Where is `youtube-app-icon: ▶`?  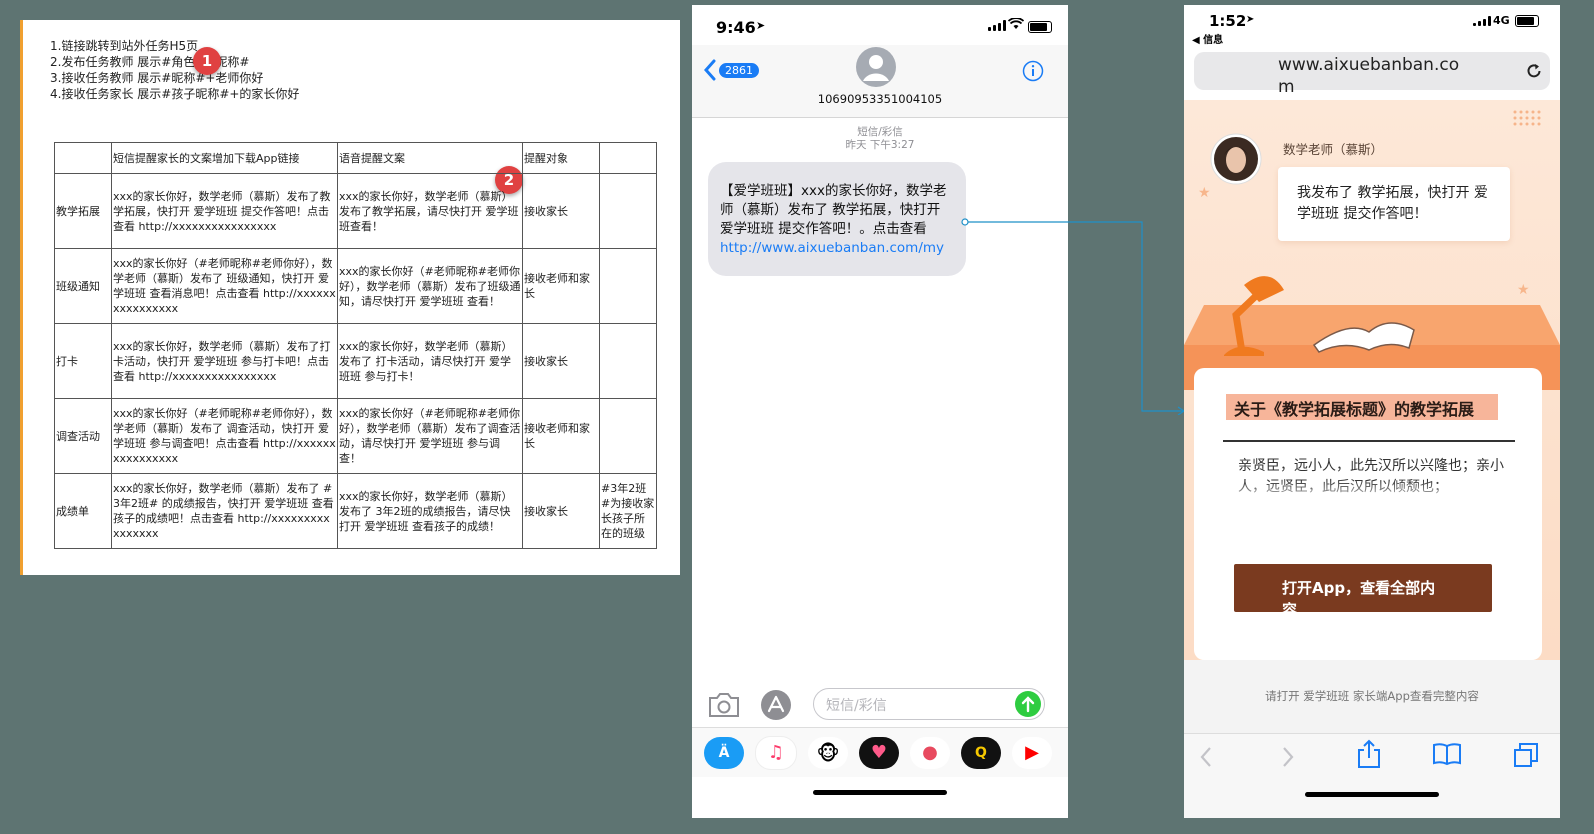 youtube-app-icon: ▶ is located at coordinates (1032, 752).